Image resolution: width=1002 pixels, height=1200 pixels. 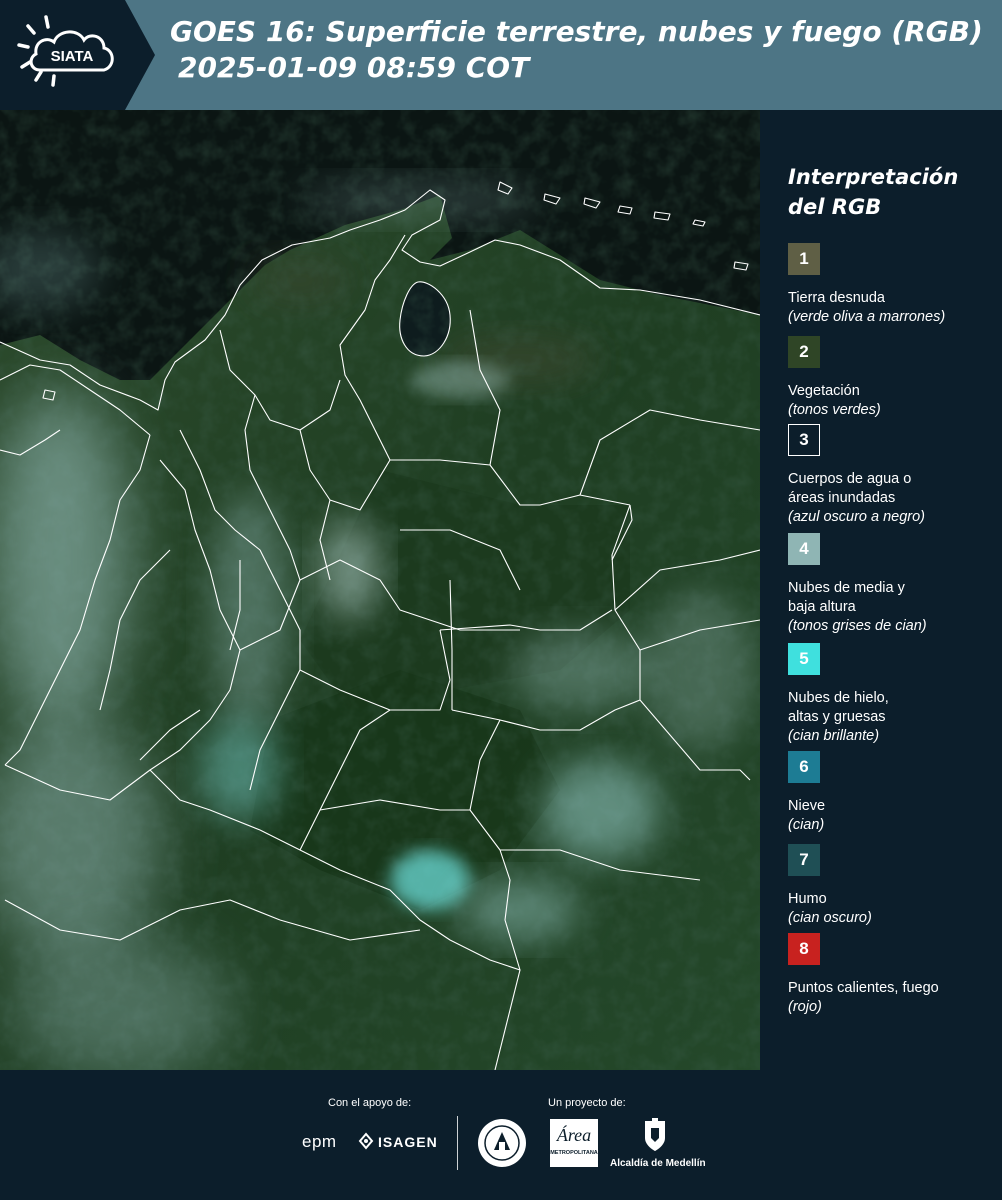 What do you see at coordinates (574, 1153) in the screenshot?
I see `area-logo-subtext: METROPOLITANA` at bounding box center [574, 1153].